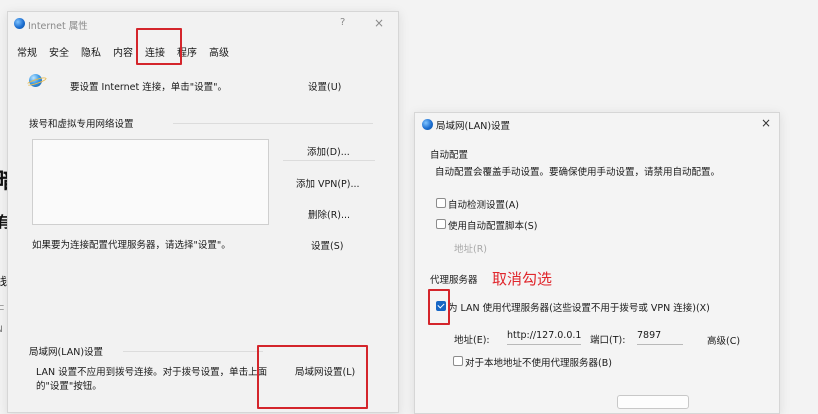 The image size is (818, 414). Describe the element at coordinates (449, 155) in the screenshot. I see `auto-config-heading: 自动配置` at that location.